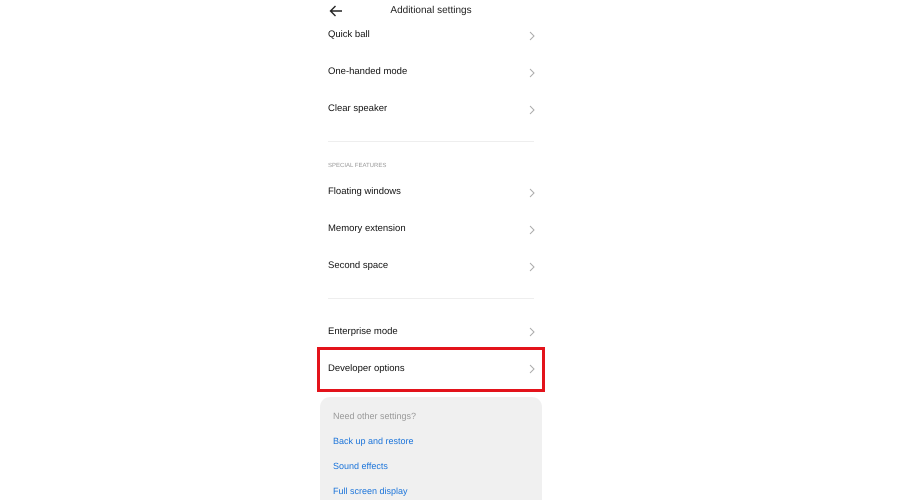  What do you see at coordinates (363, 331) in the screenshot?
I see `row-label: Enterprise mode` at bounding box center [363, 331].